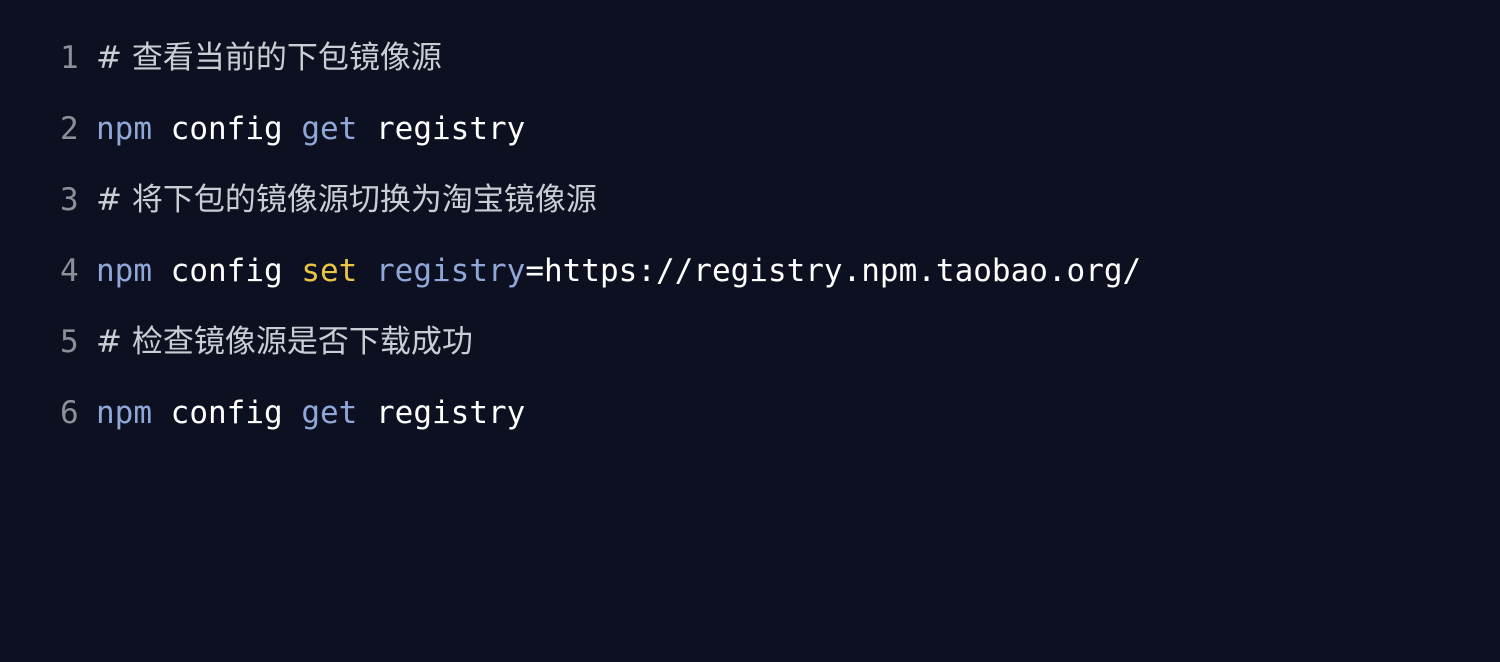 The image size is (1500, 662). Describe the element at coordinates (750, 342) in the screenshot. I see `code-line-5: 5 # 检查镜像源是否下载成功` at that location.